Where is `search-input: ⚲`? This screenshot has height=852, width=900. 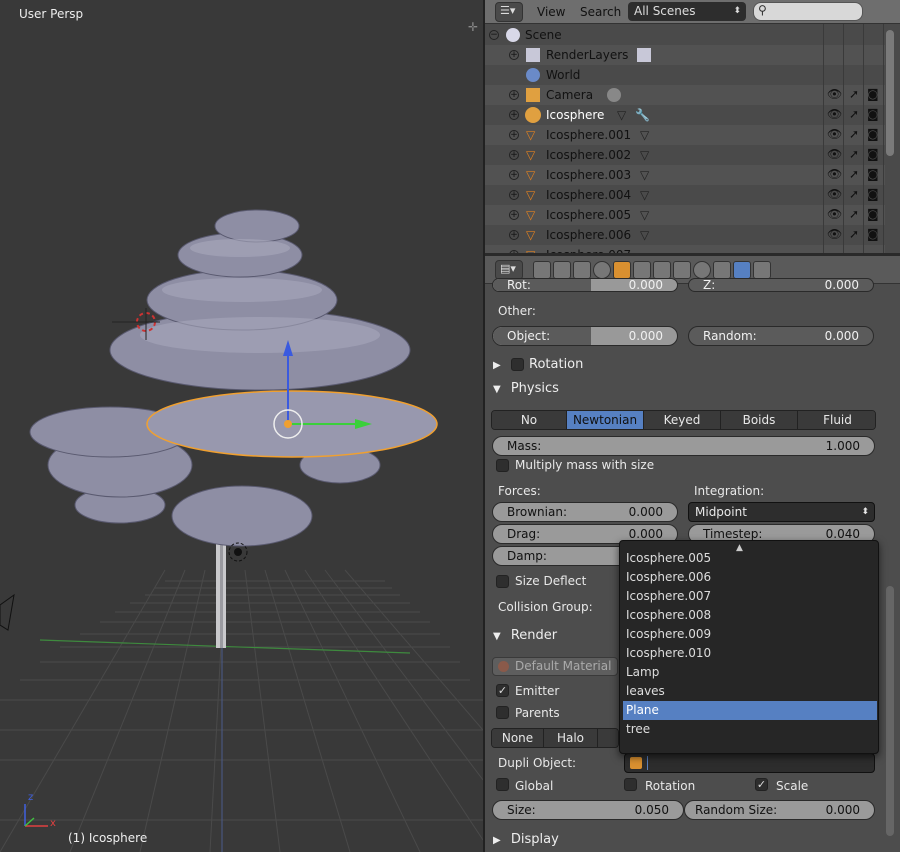
search-input: ⚲ is located at coordinates (808, 11).